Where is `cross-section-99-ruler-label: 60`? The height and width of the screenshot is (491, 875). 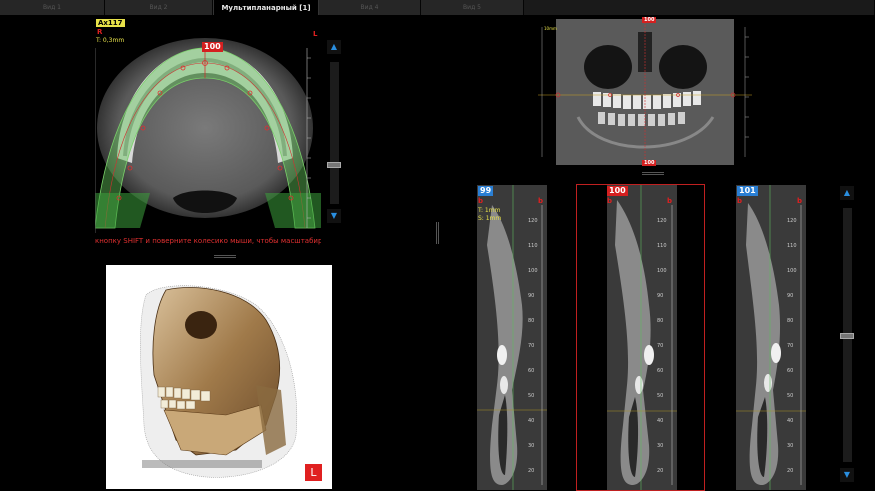
cross-section-99-ruler-label: 60 is located at coordinates (531, 371).